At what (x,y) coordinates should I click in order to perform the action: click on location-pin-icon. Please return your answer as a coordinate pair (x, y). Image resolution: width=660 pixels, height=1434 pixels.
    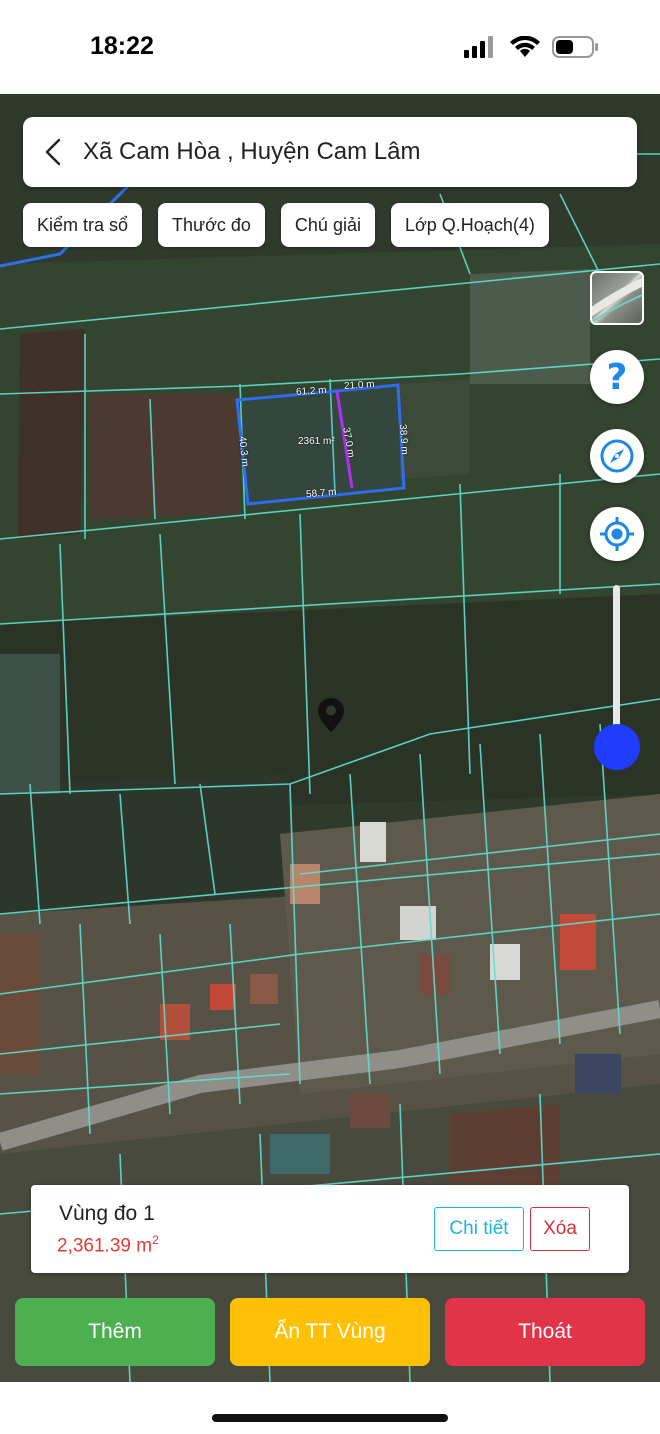
    Looking at the image, I should click on (331, 715).